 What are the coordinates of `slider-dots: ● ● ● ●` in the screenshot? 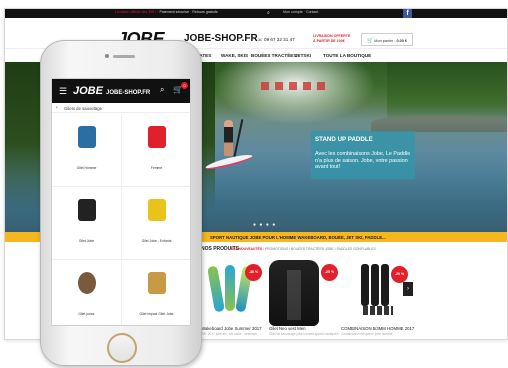 It's located at (264, 225).